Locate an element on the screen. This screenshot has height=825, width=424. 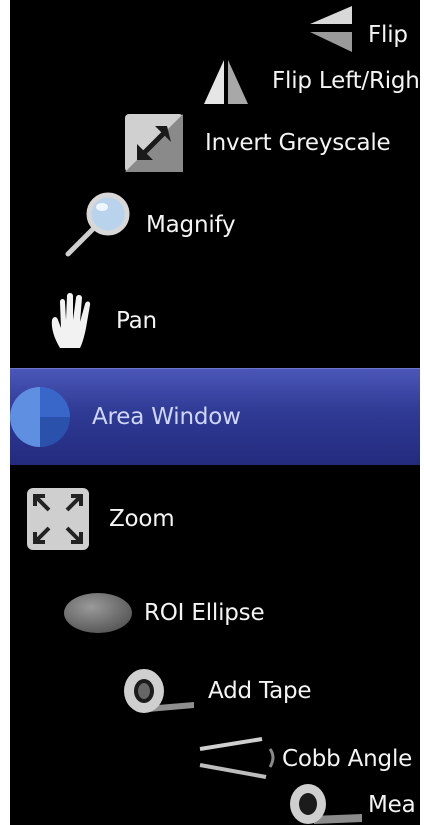
tool-add-tape: Add Tape is located at coordinates (216, 691).